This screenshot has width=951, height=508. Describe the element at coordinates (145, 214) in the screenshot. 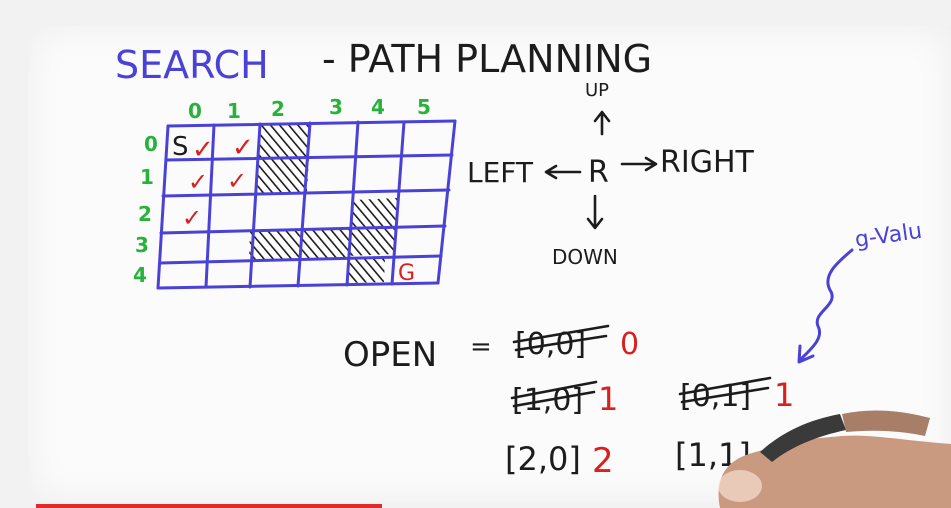

I see `row-label-2: 2` at that location.